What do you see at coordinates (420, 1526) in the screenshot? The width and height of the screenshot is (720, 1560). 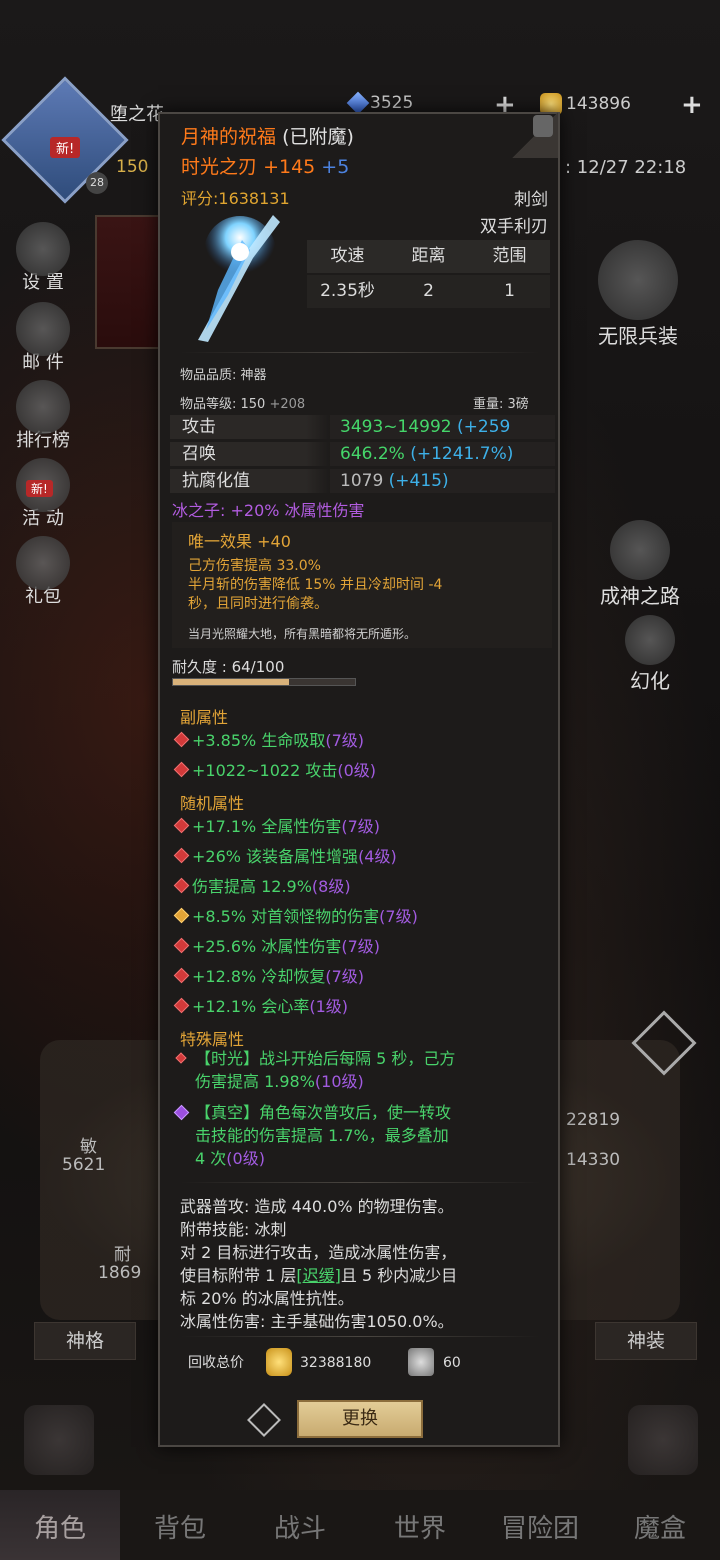 I see `nav-world: 世界` at bounding box center [420, 1526].